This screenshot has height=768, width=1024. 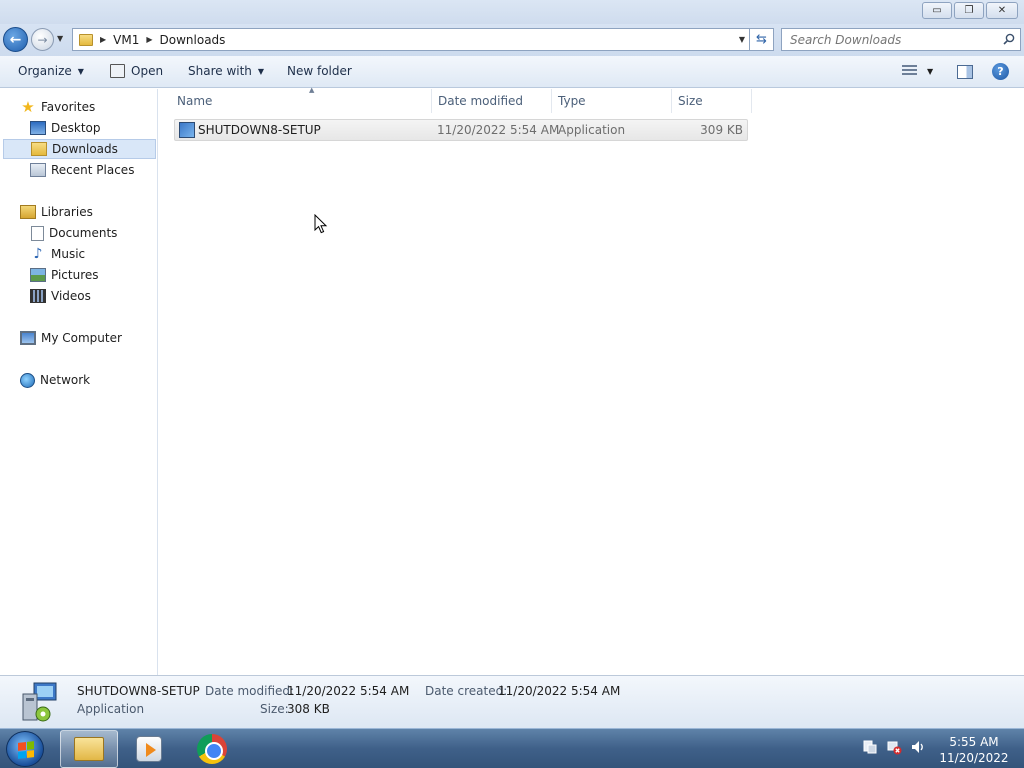 I want to click on preview-pane-icon, so click(x=965, y=72).